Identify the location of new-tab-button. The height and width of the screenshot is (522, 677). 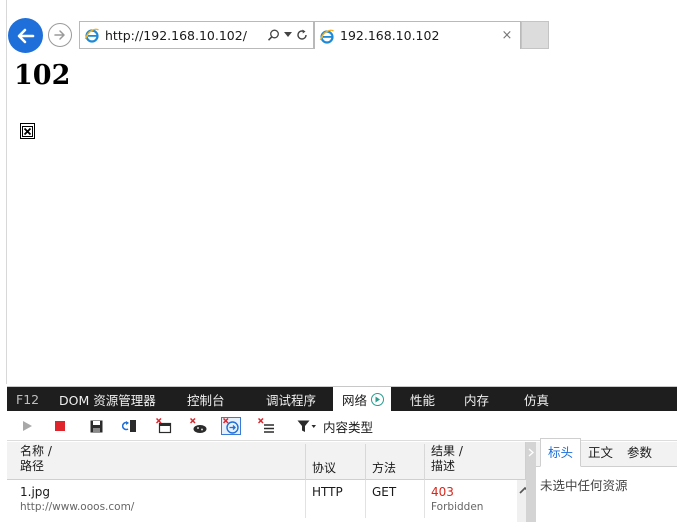
(535, 35).